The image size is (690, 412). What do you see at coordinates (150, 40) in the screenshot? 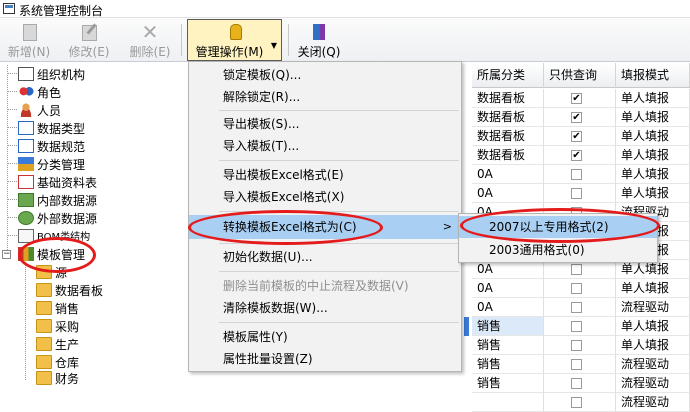
I see `delete-button: ✕ 删除(E)` at bounding box center [150, 40].